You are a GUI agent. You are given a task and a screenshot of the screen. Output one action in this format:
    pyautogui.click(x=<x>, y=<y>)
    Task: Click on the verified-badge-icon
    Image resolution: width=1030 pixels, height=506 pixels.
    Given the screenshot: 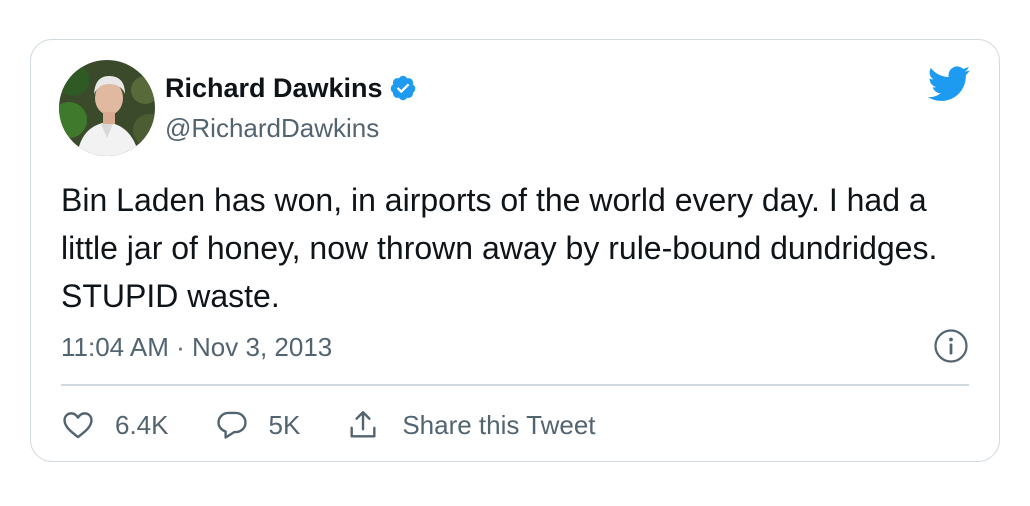 What is the action you would take?
    pyautogui.click(x=403, y=88)
    